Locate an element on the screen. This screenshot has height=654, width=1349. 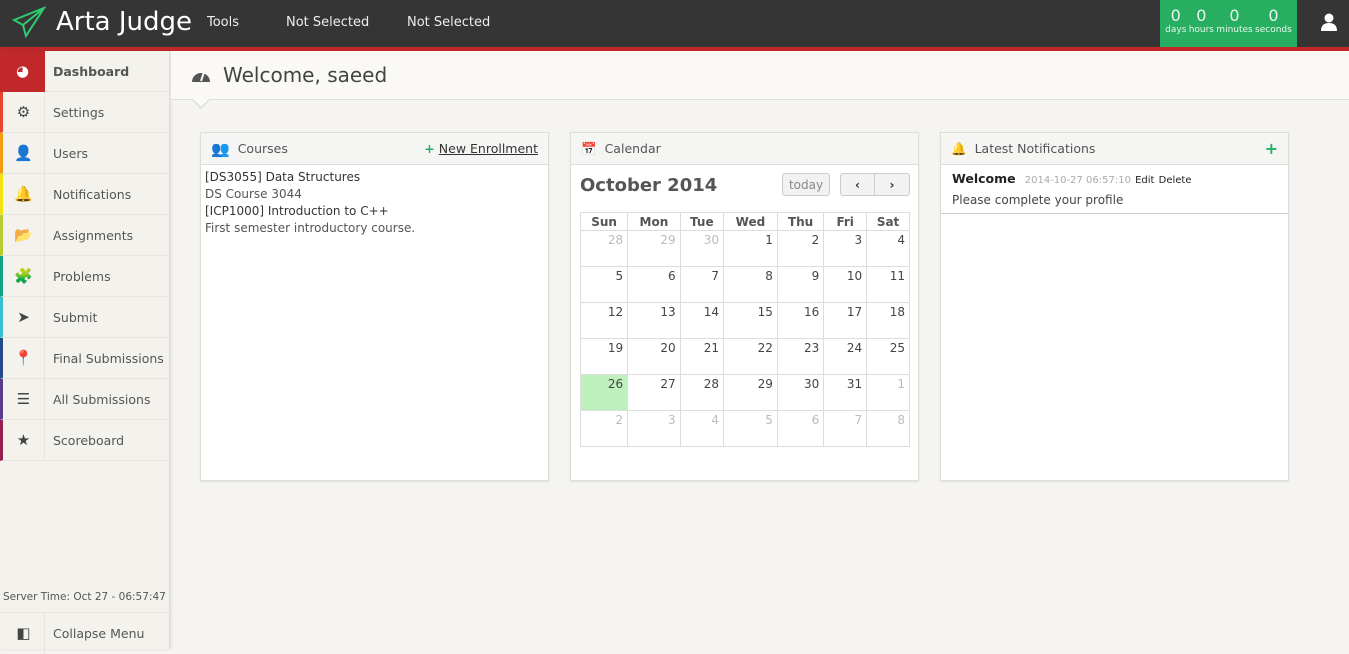
course-description: DS Course 3044 is located at coordinates (253, 194).